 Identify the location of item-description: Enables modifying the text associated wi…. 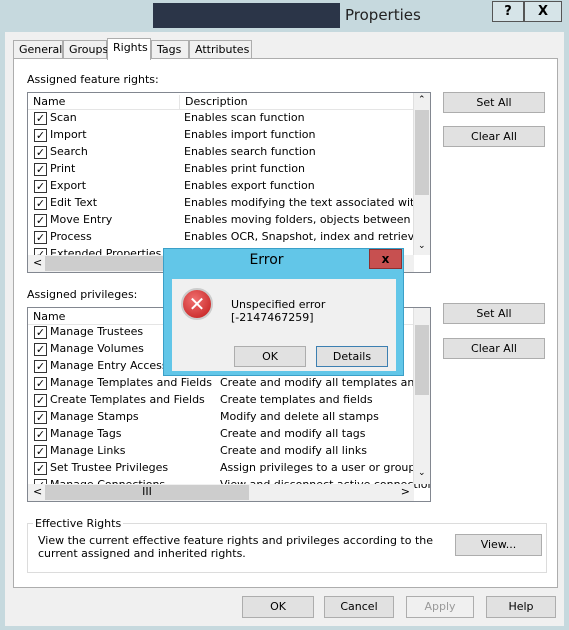
(307, 202).